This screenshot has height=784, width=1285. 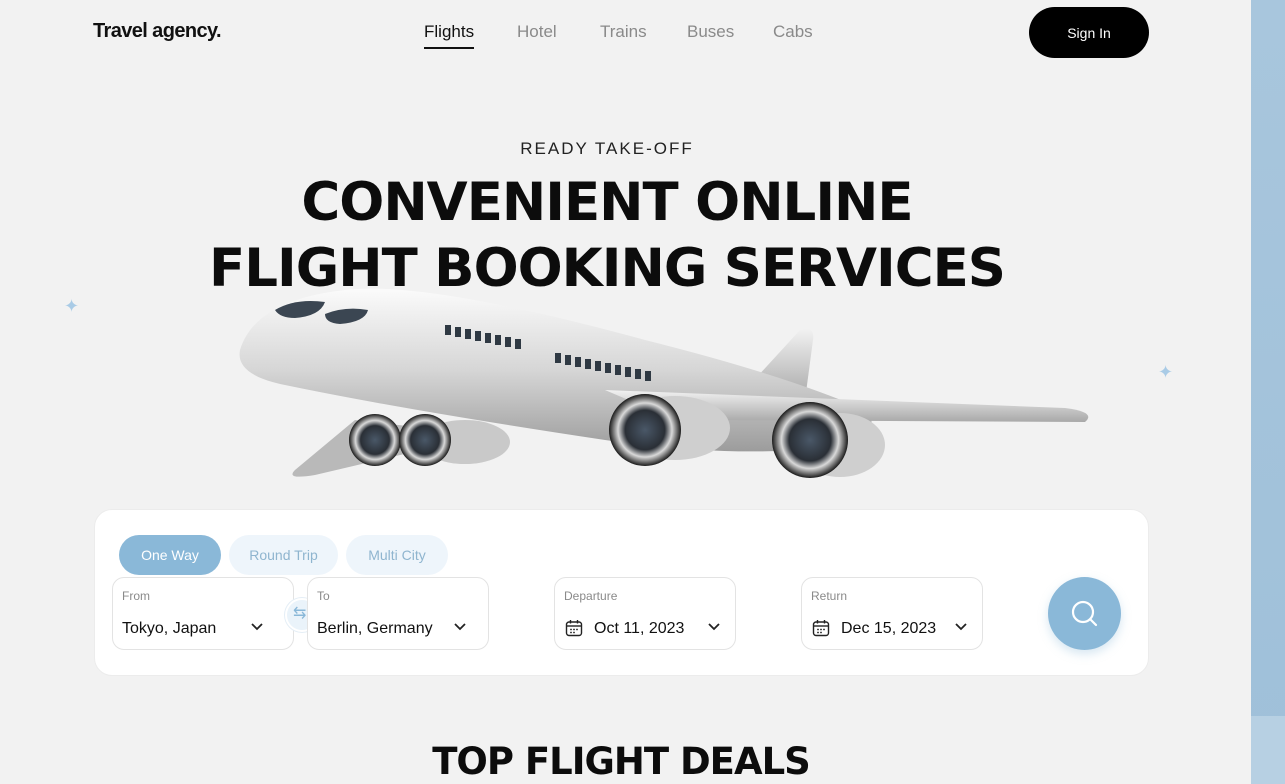 I want to click on to-label: To, so click(x=323, y=596).